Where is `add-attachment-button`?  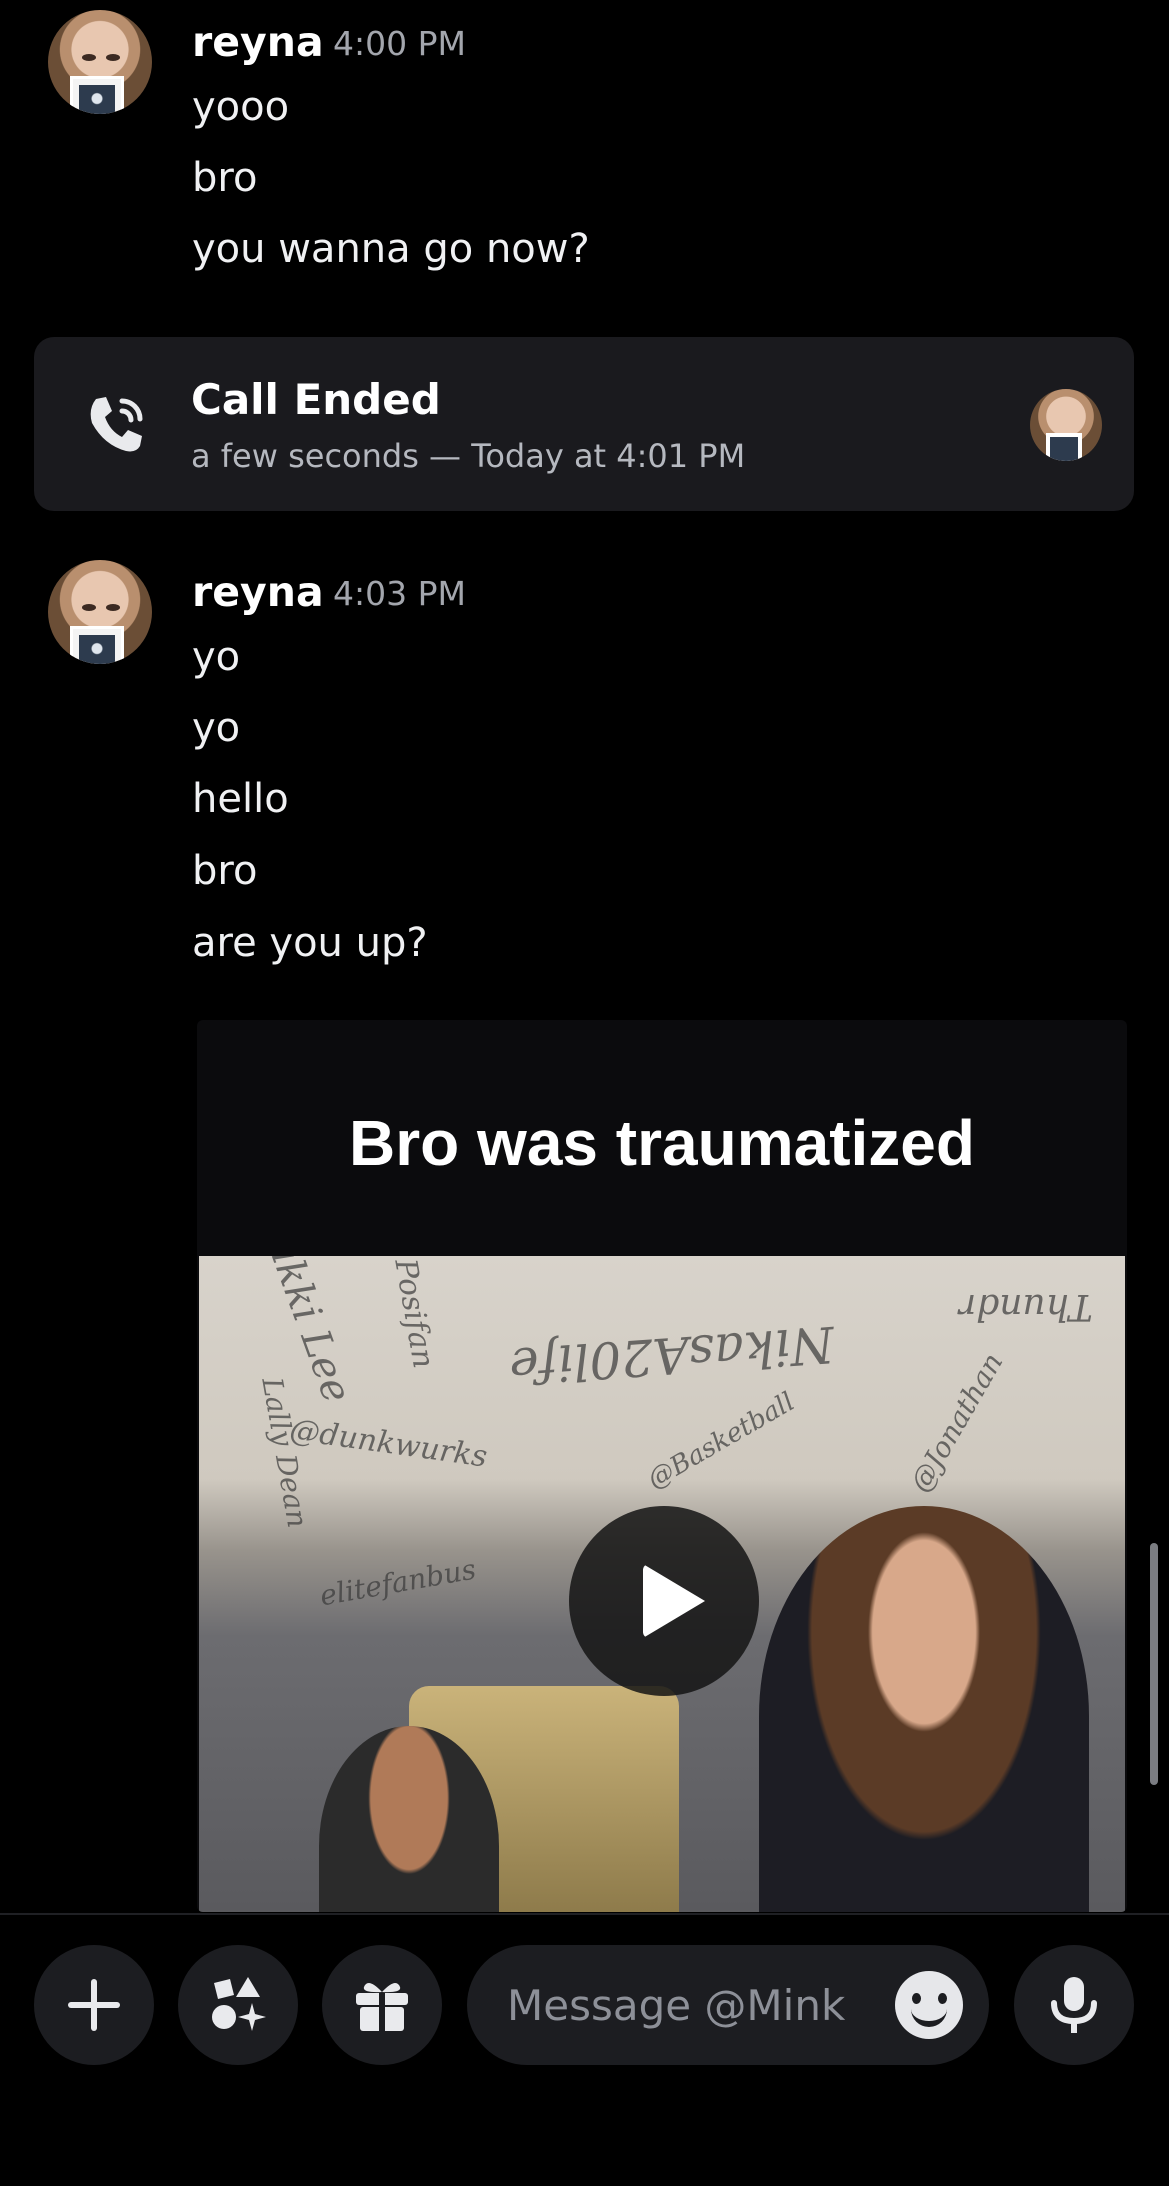
add-attachment-button is located at coordinates (94, 2005).